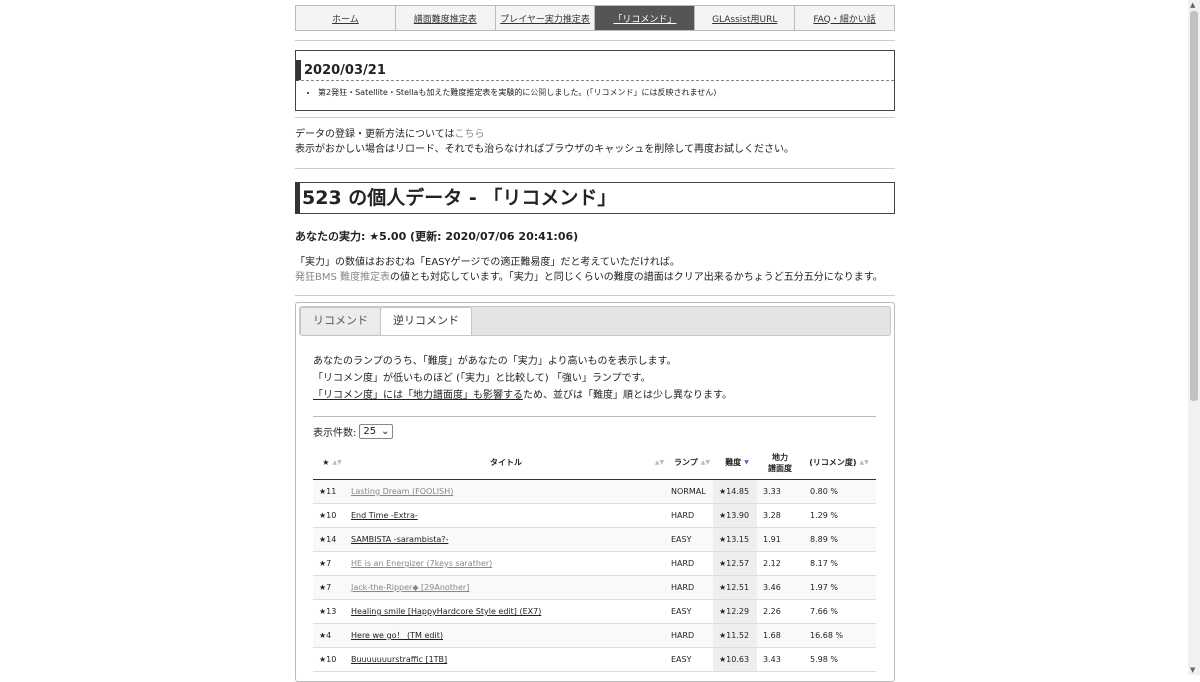  What do you see at coordinates (645, 18) in the screenshot?
I see `nav-recommend: 「リコメンド」` at bounding box center [645, 18].